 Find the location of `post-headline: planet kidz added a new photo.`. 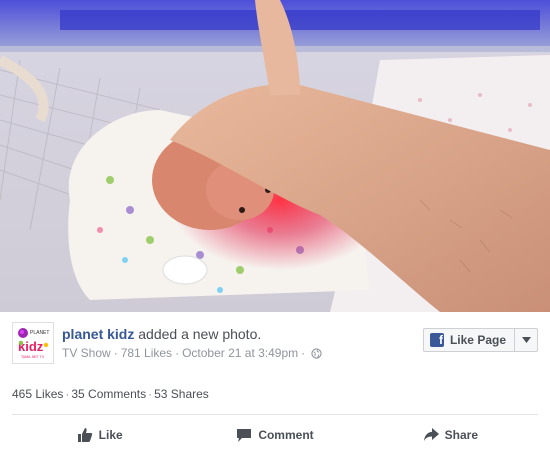

post-headline: planet kidz added a new photo. is located at coordinates (161, 334).